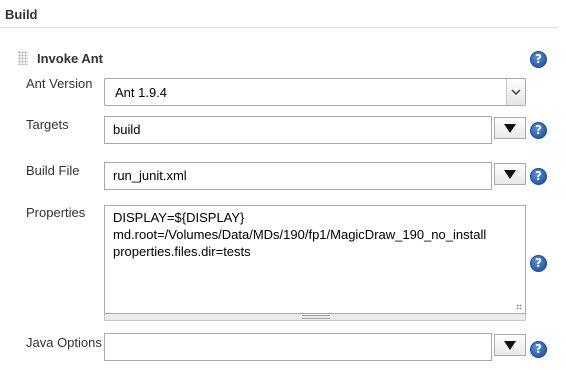 This screenshot has width=566, height=370. Describe the element at coordinates (59, 83) in the screenshot. I see `ant-version-label: Ant Version` at that location.